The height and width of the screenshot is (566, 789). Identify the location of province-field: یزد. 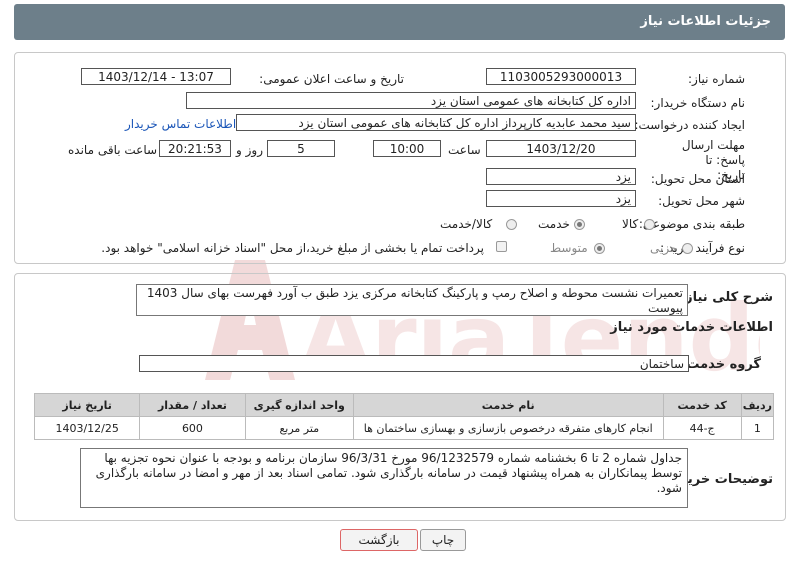
(561, 176).